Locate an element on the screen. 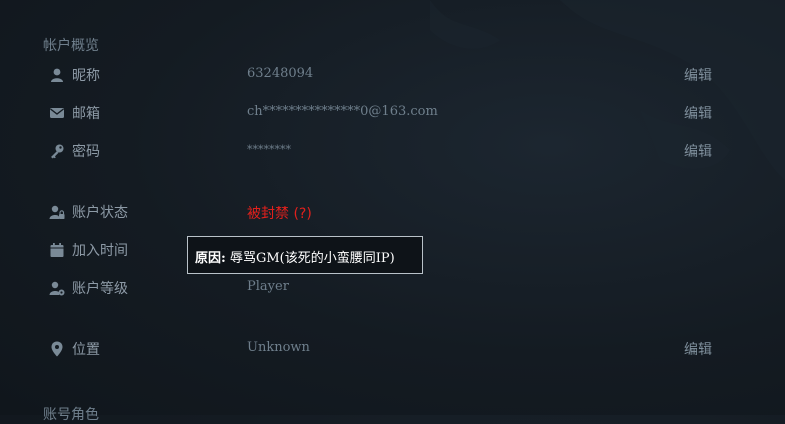 The height and width of the screenshot is (424, 785). calendar-icon is located at coordinates (57, 250).